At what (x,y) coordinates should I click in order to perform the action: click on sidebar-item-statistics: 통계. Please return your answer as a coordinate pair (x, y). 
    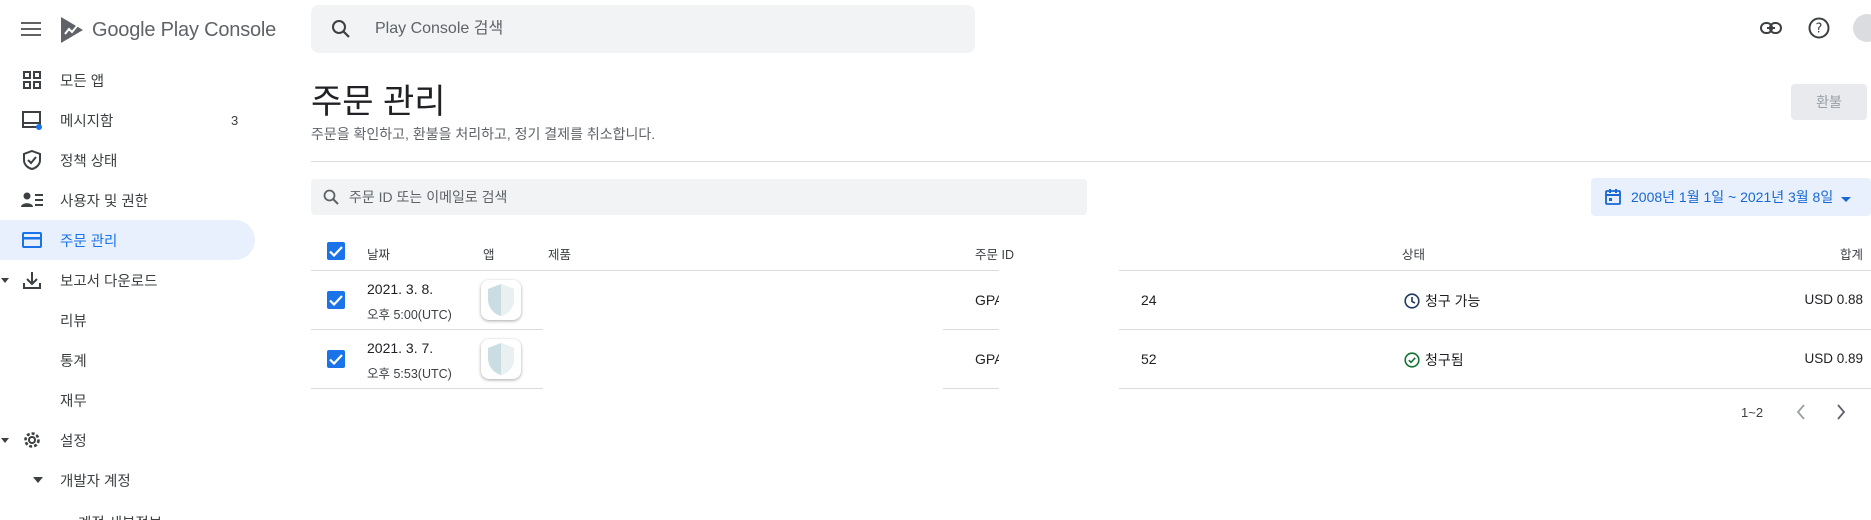
    Looking at the image, I should click on (127, 360).